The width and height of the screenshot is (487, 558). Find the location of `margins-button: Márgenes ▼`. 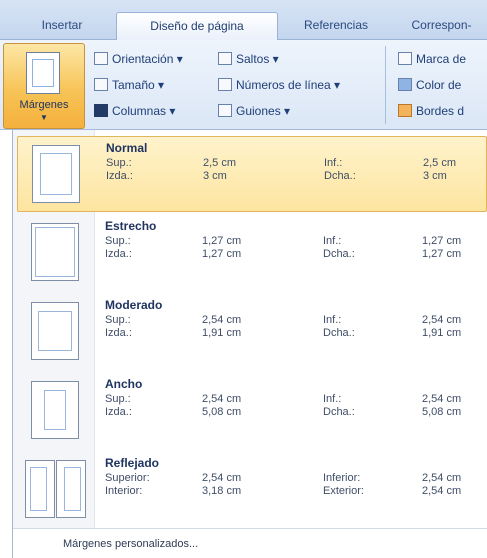

margins-button: Márgenes ▼ is located at coordinates (44, 86).